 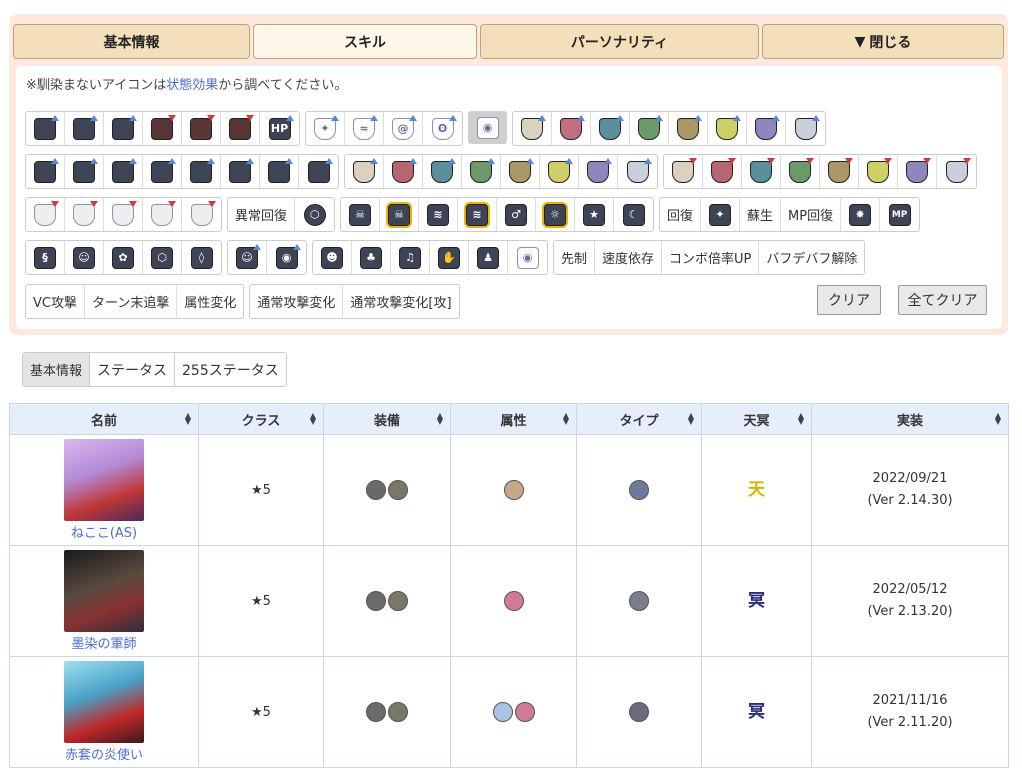 I want to click on claw-ring-filter: ≋, so click(x=478, y=214).